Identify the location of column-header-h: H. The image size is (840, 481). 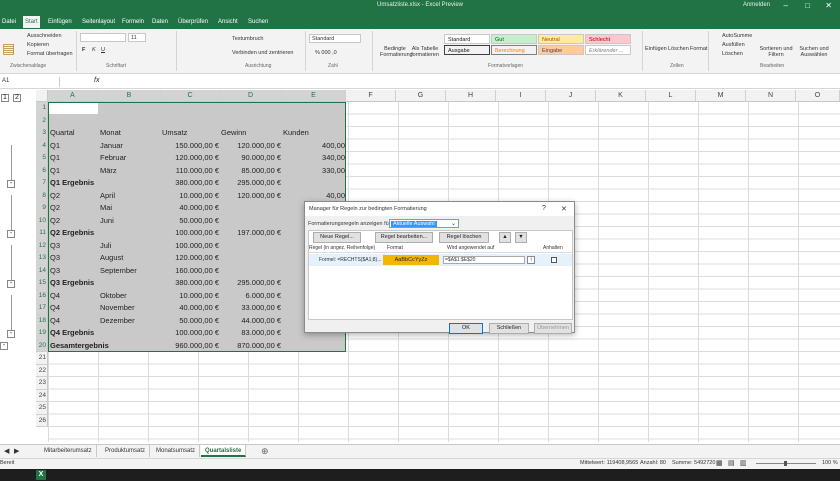
(471, 96).